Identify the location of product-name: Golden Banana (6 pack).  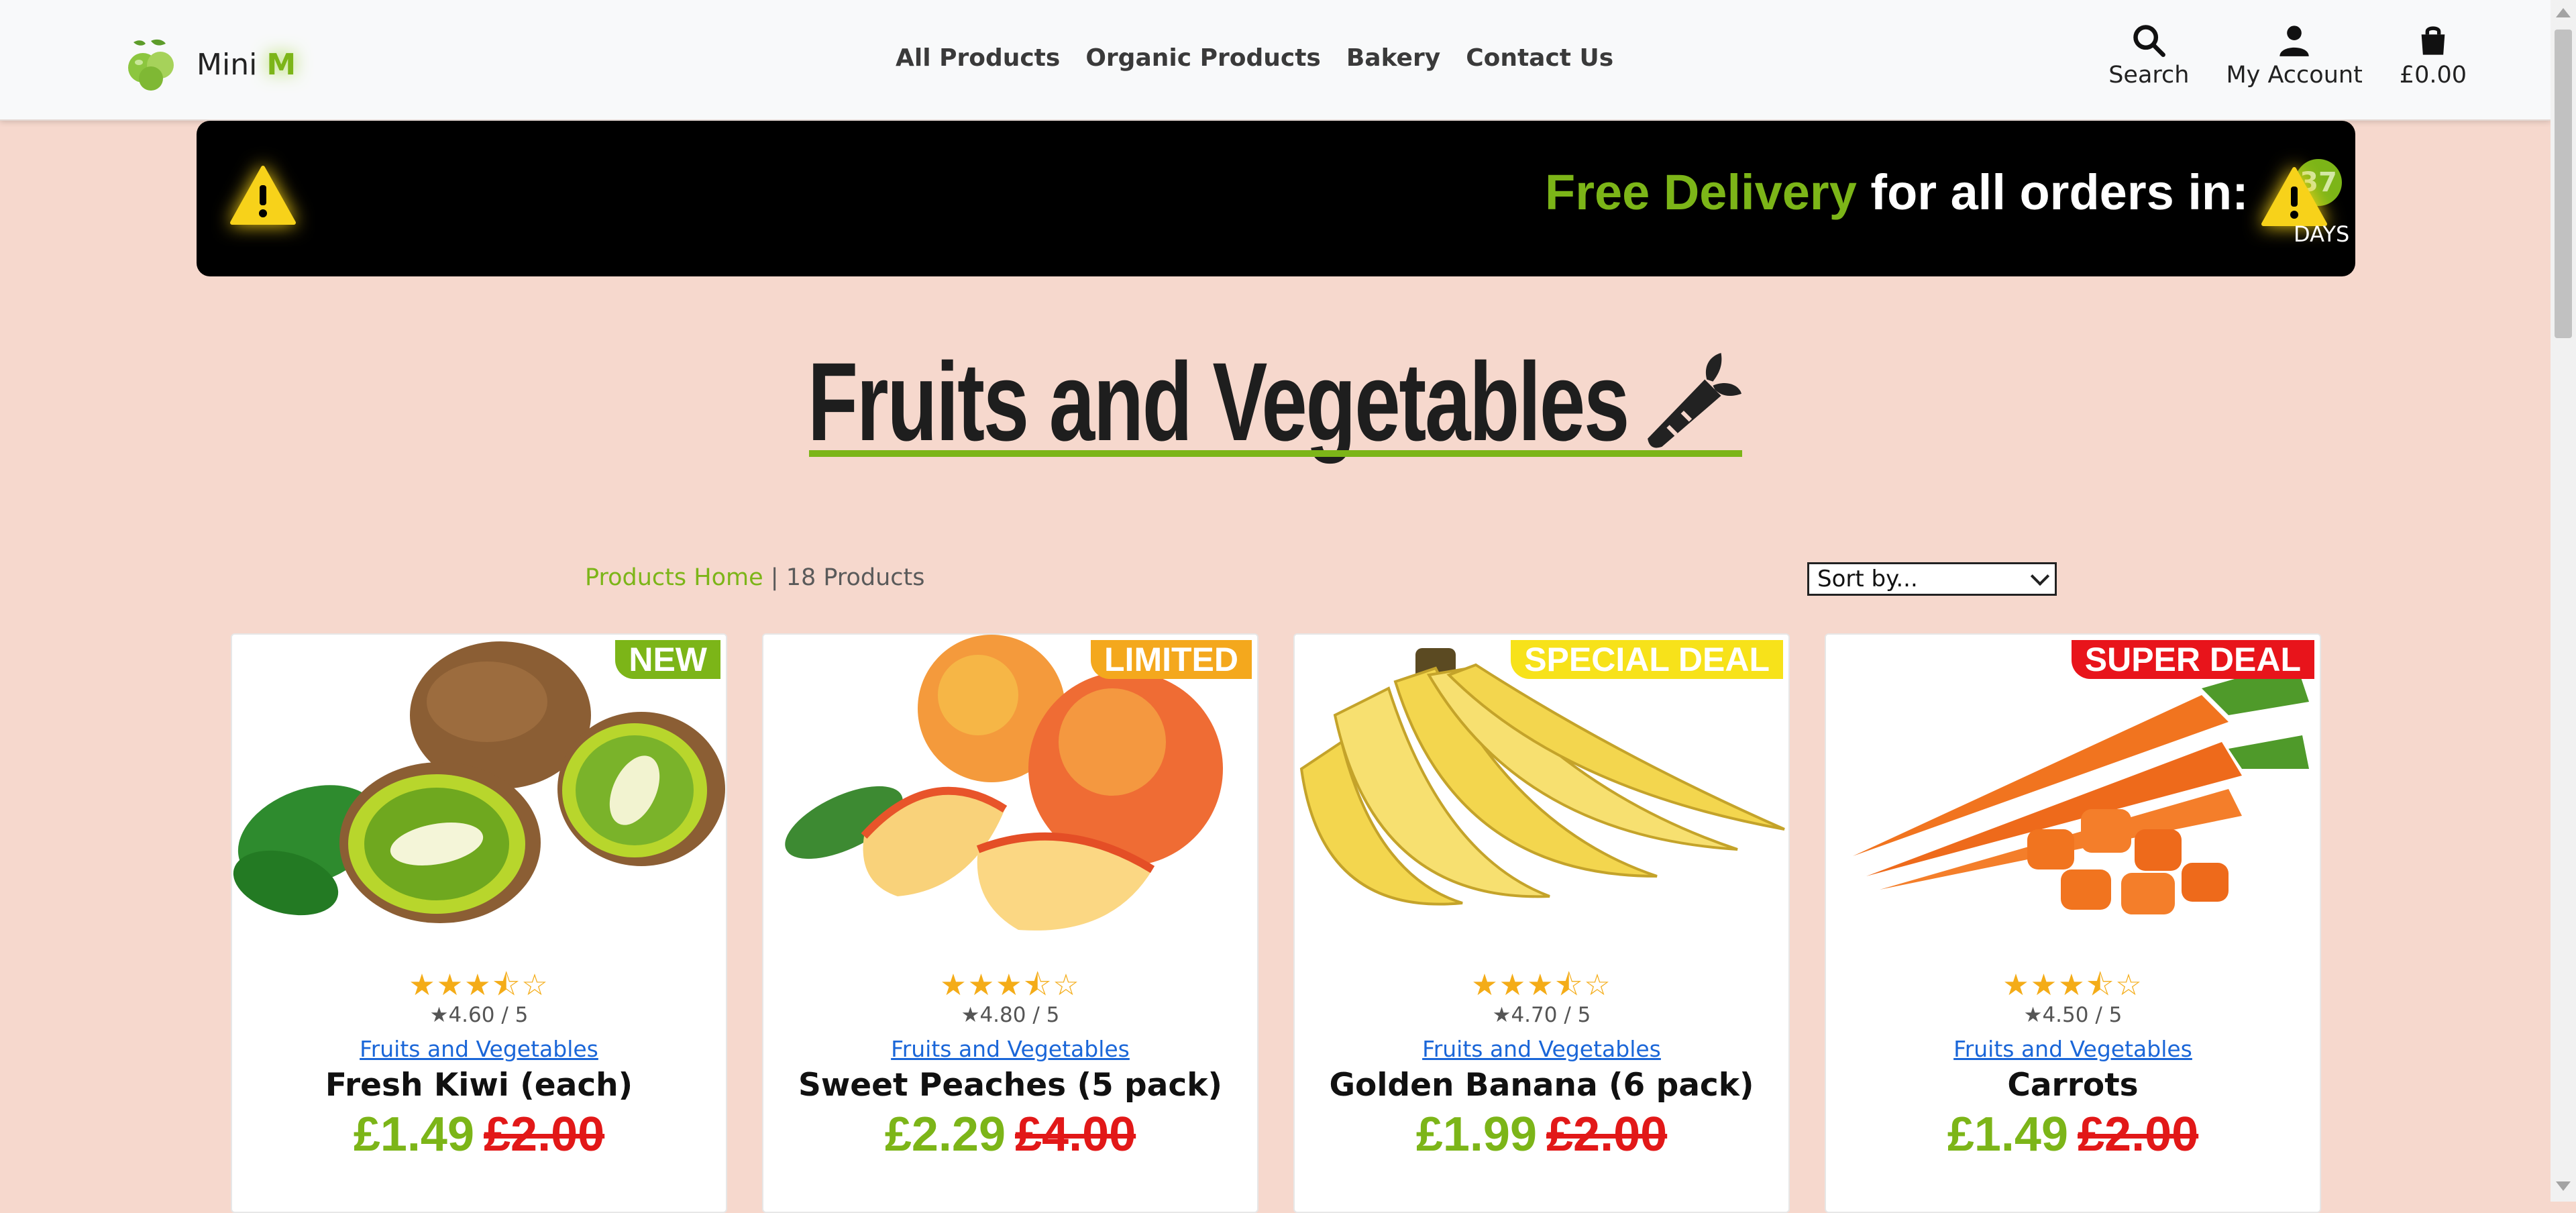
(1541, 1085).